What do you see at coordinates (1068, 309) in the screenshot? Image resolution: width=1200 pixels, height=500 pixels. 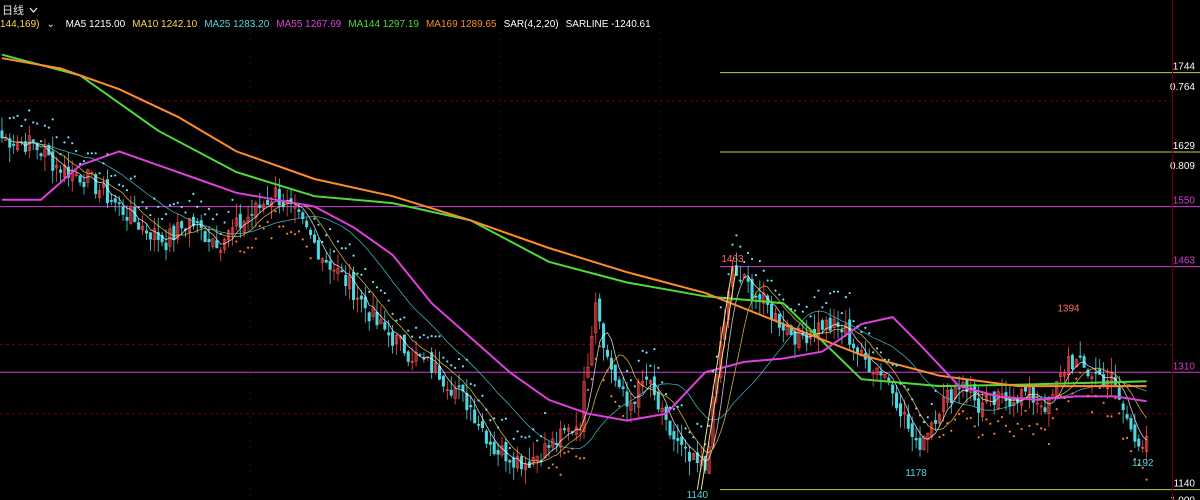 I see `price-annotation: 1394` at bounding box center [1068, 309].